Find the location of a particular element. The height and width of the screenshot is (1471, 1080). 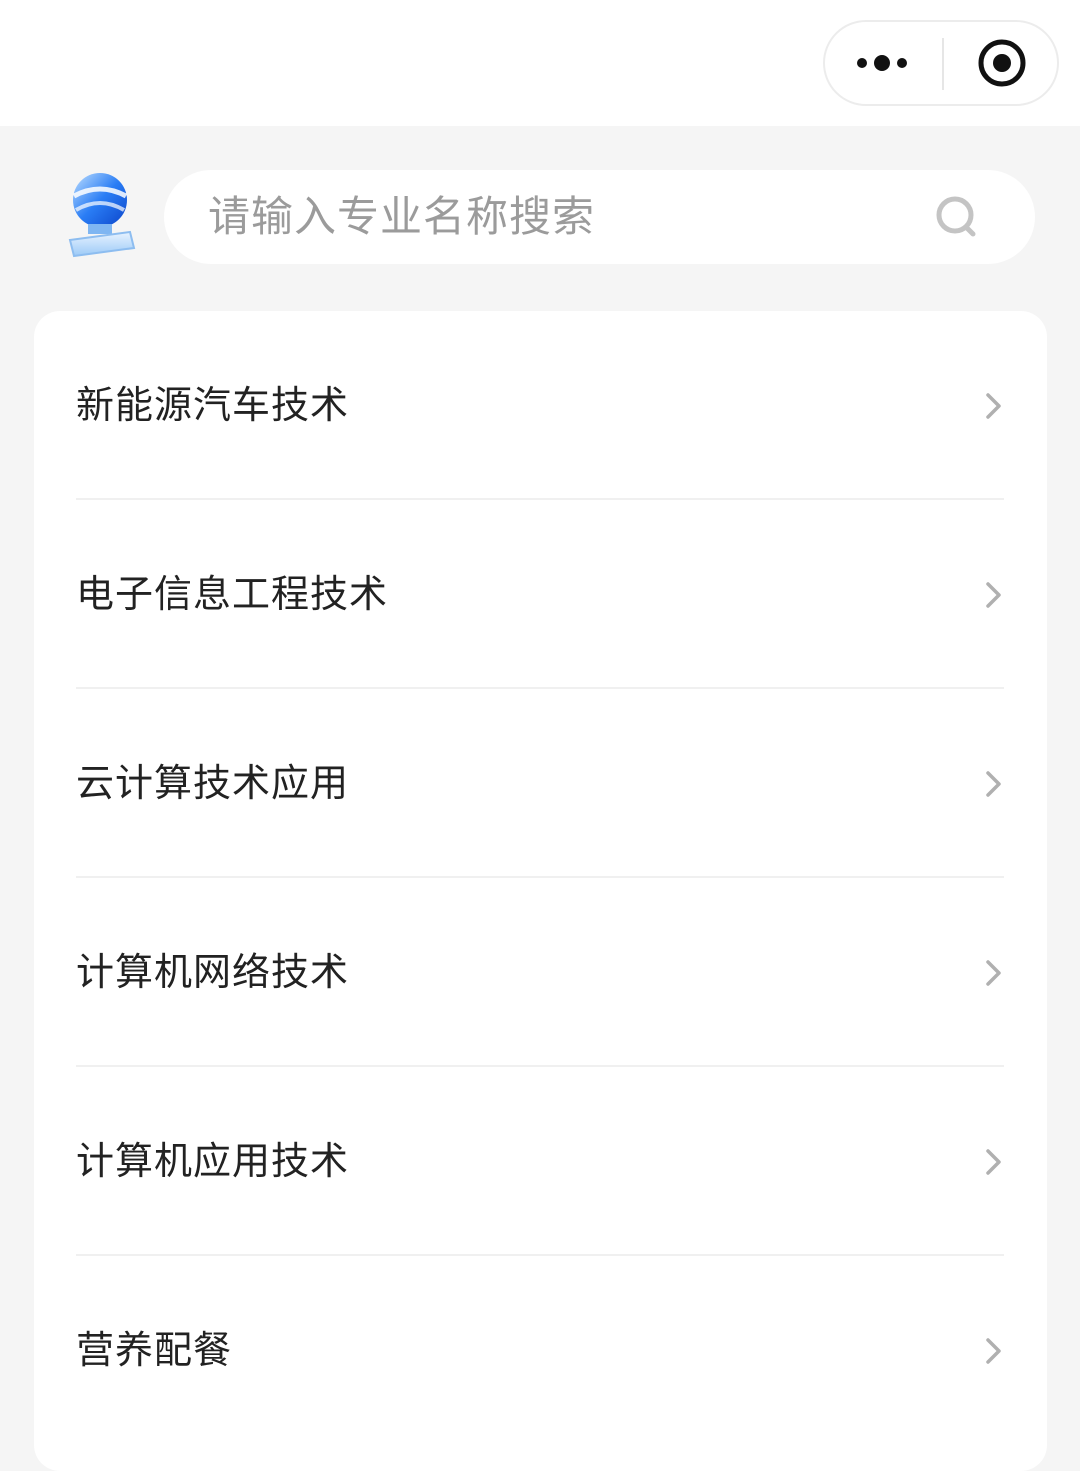

list-item: 电子信息工程技术 is located at coordinates (540, 594).